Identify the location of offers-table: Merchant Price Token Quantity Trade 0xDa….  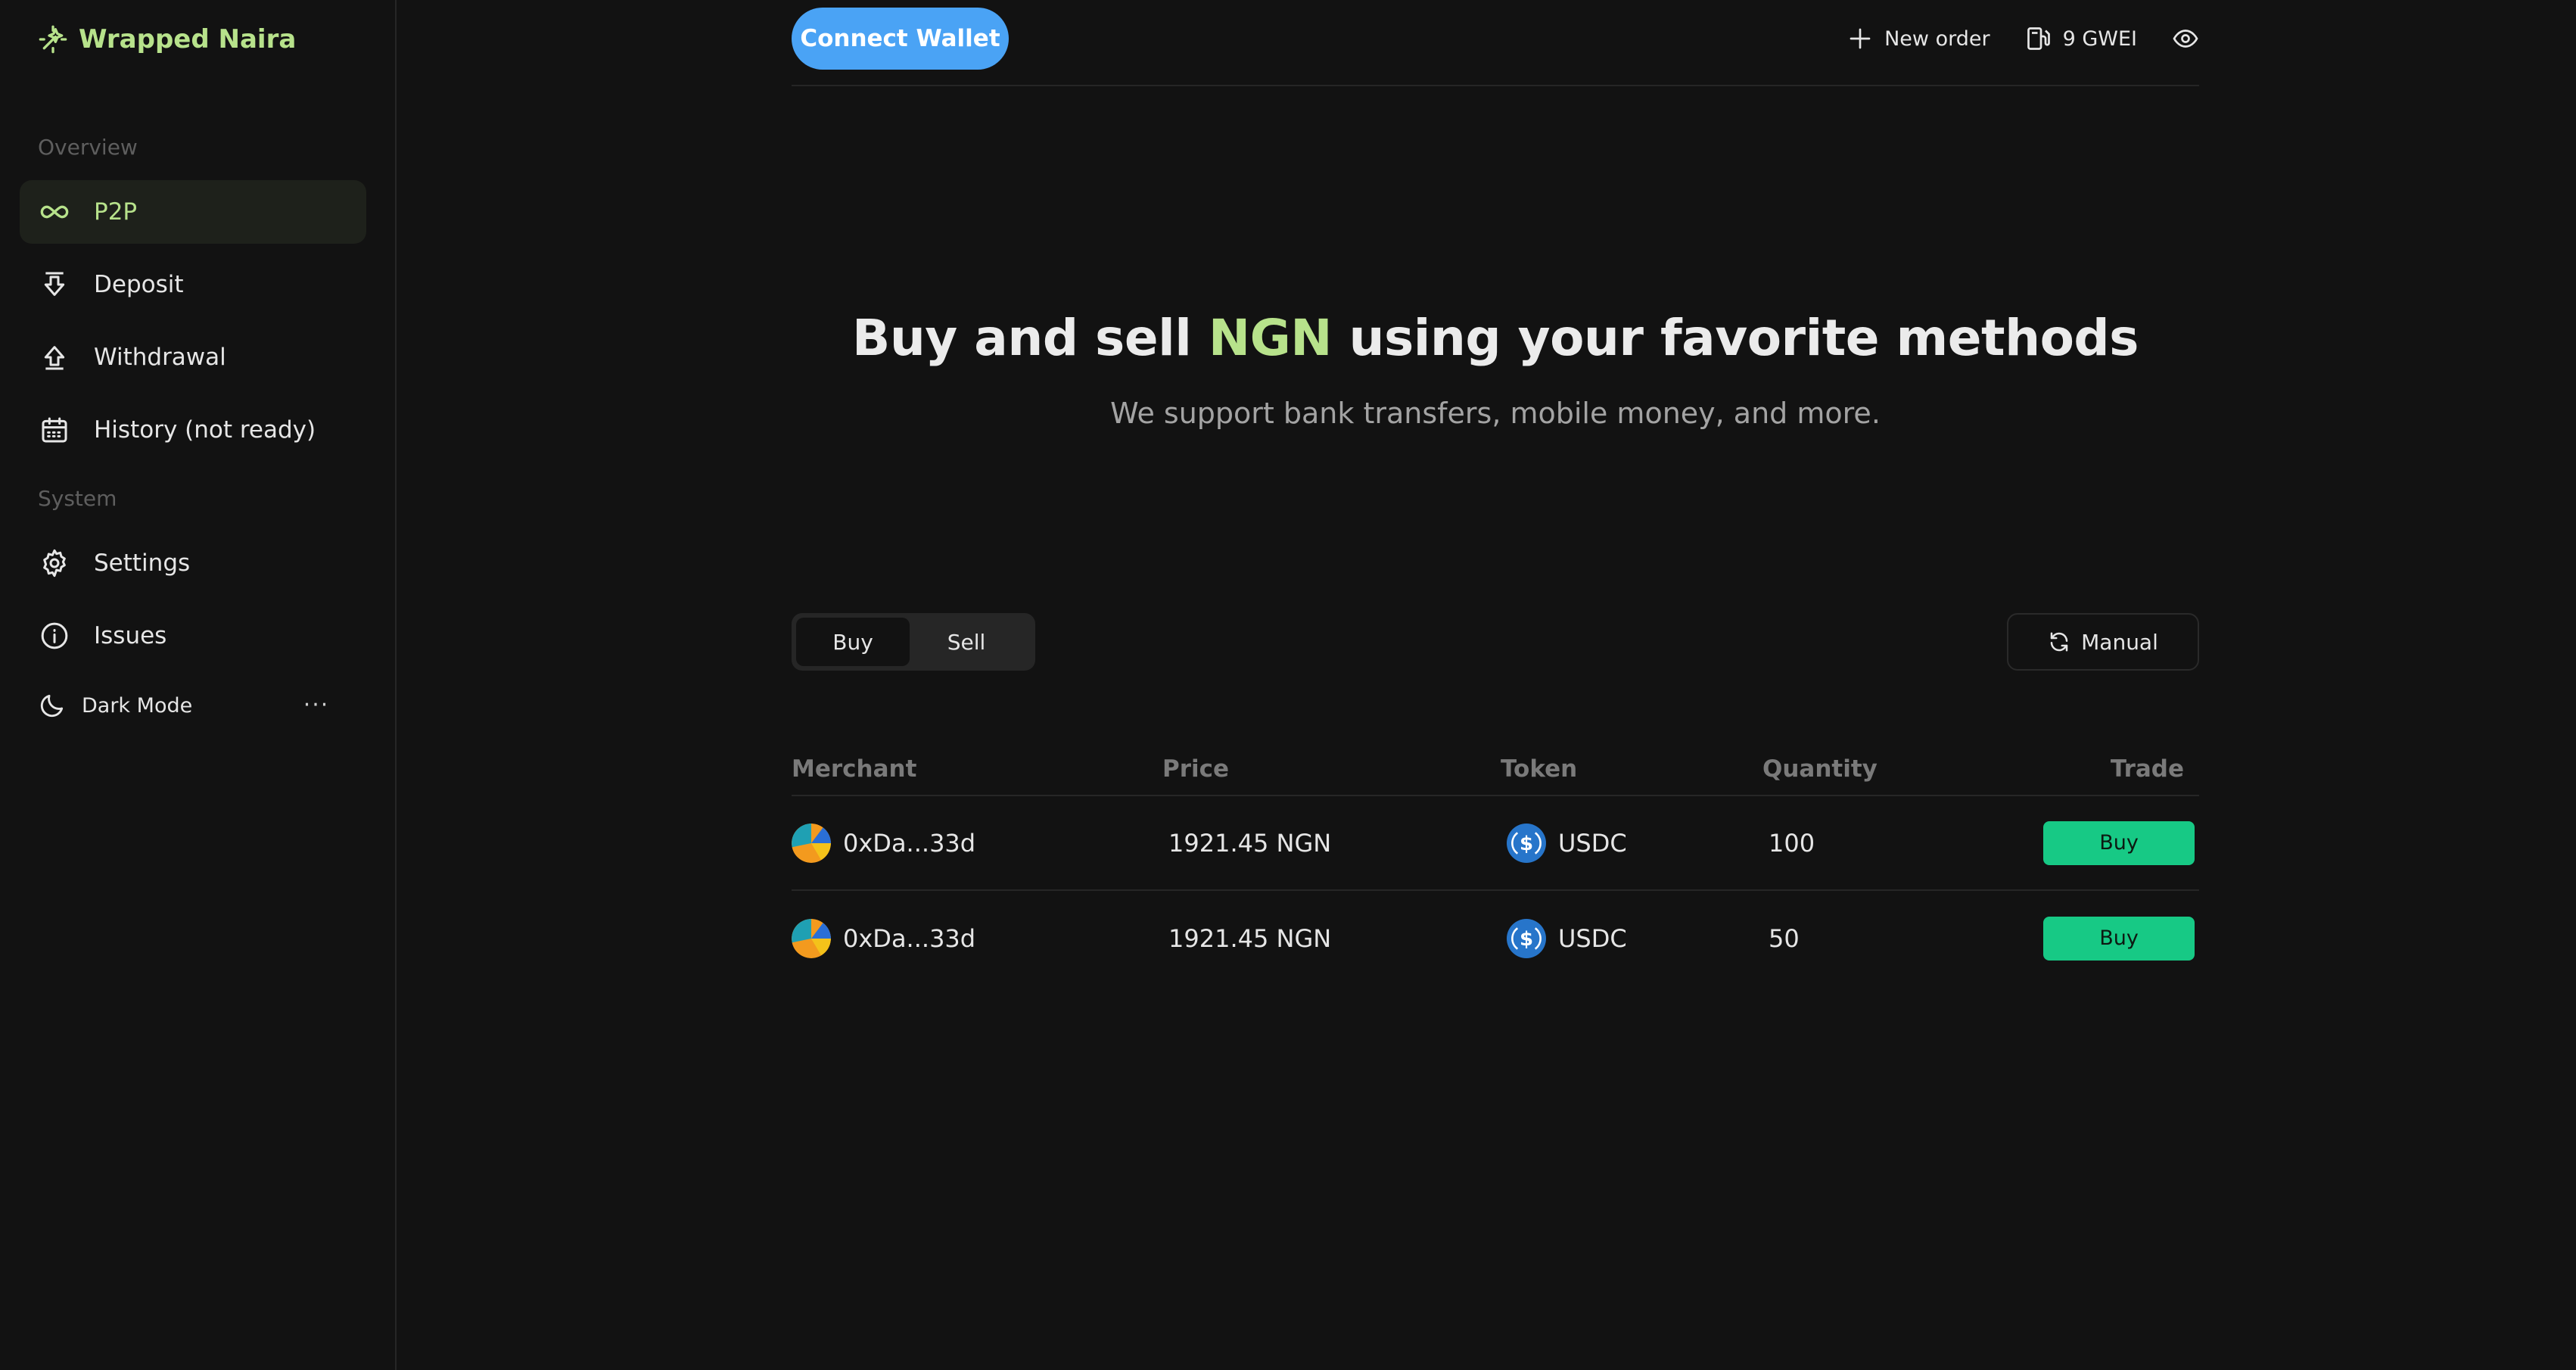
(1495, 864).